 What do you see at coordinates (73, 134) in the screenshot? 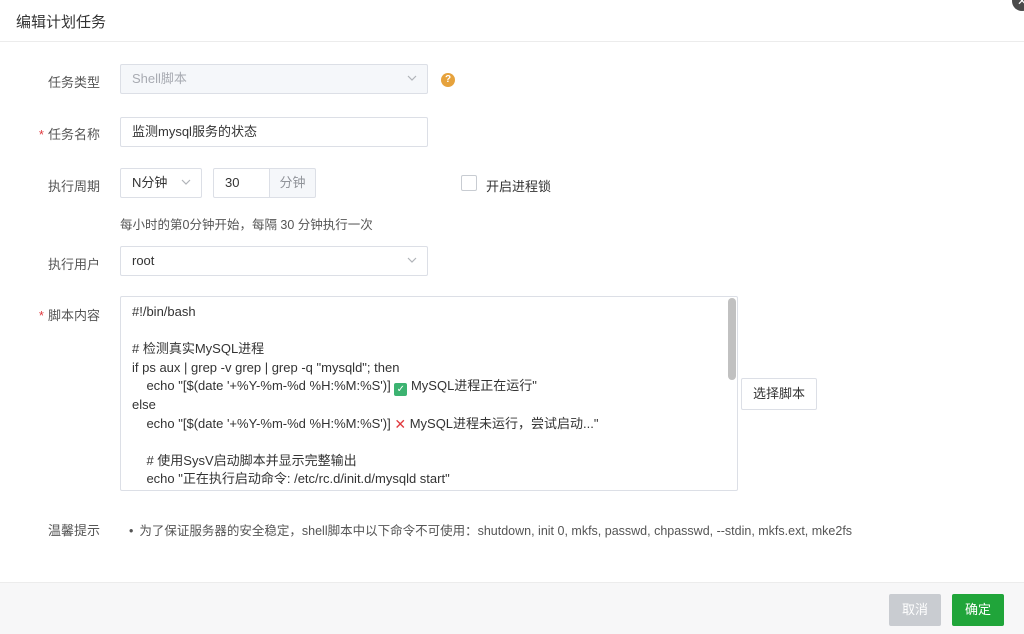
I see `task-name-label-text: 任务名称` at bounding box center [73, 134].